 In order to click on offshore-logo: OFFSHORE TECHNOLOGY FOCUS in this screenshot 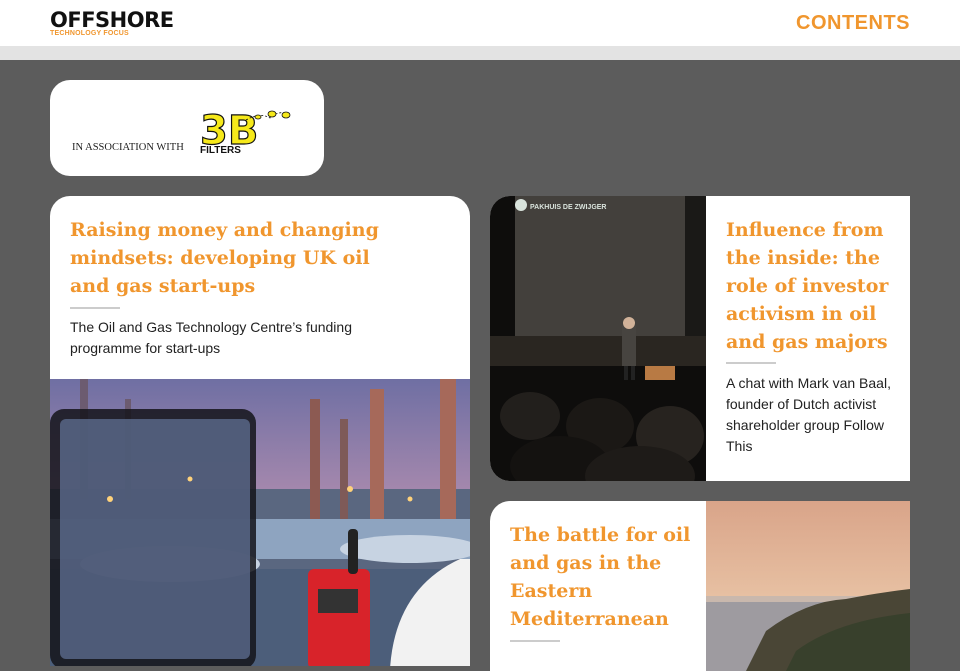, I will do `click(112, 24)`.